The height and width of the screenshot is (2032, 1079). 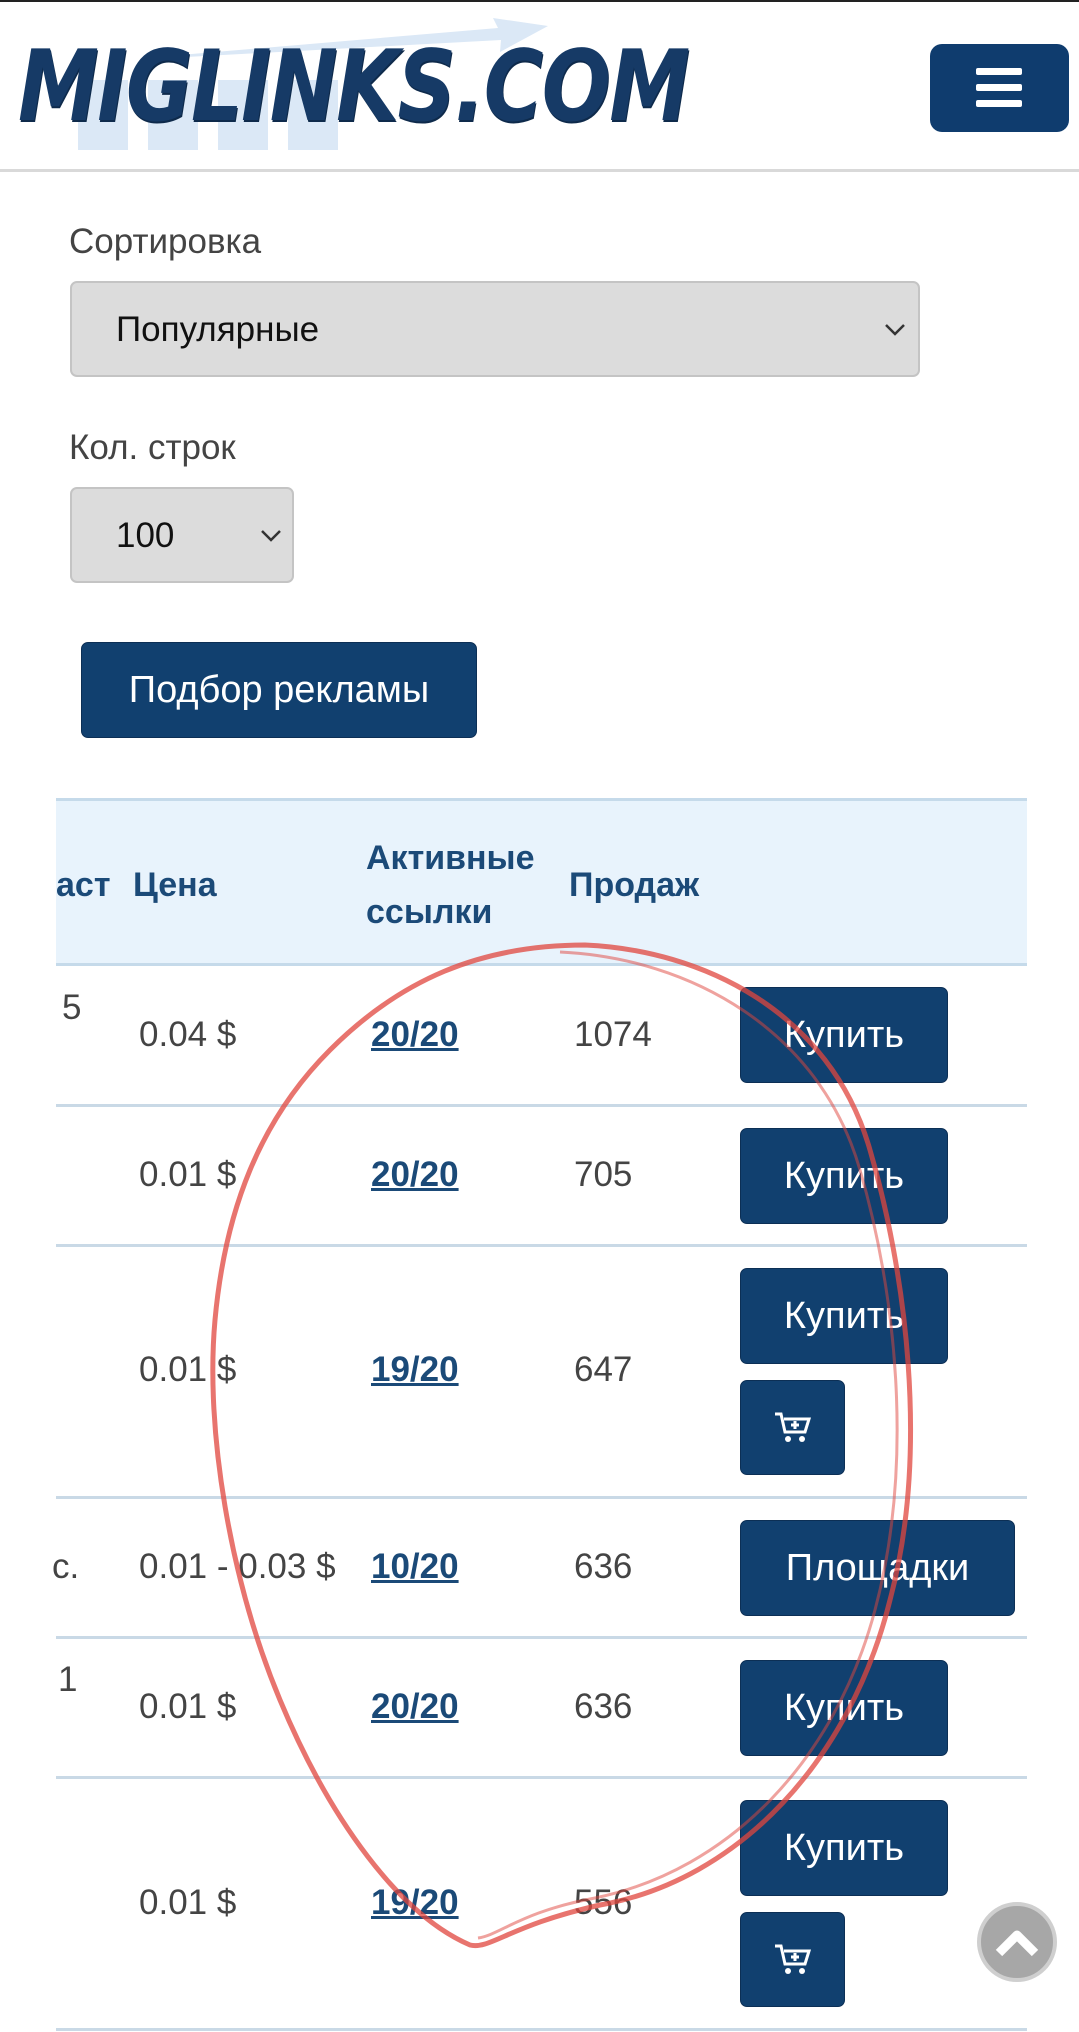 I want to click on price-cell: 0.04 $, so click(x=188, y=1034).